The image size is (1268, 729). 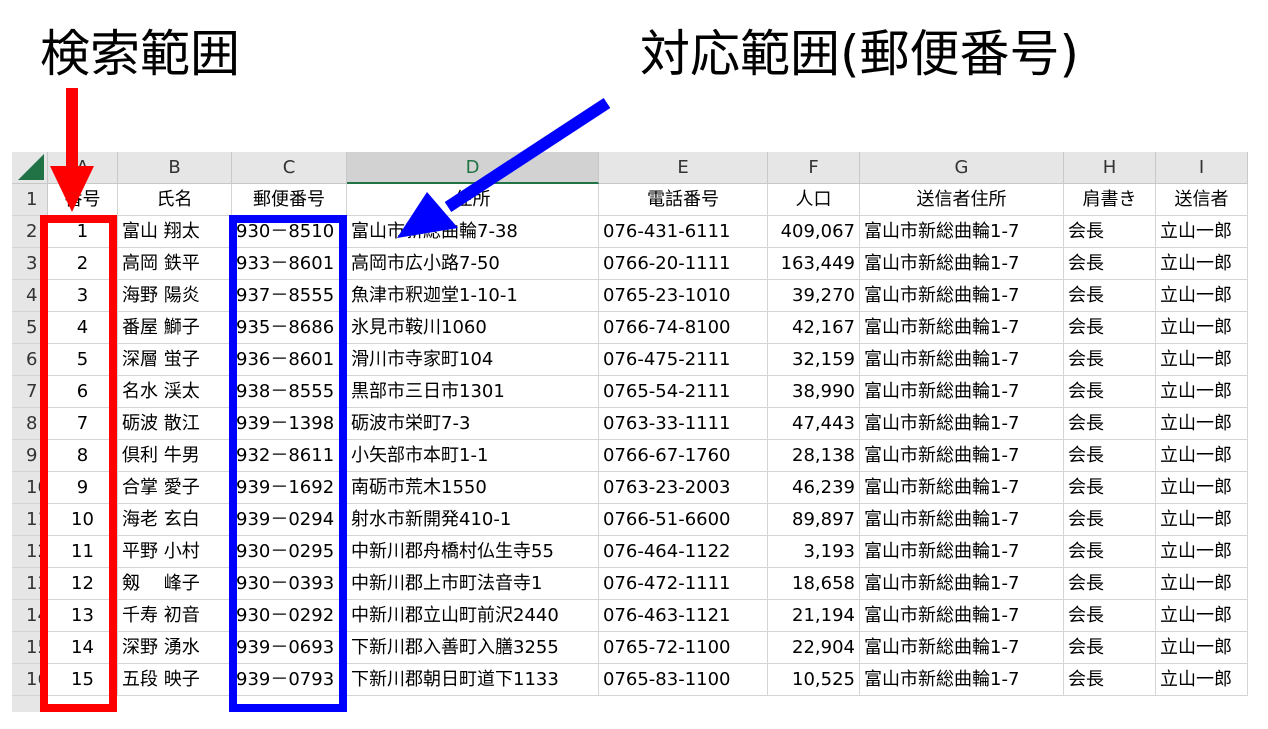 What do you see at coordinates (72, 189) in the screenshot?
I see `red-arrow-head` at bounding box center [72, 189].